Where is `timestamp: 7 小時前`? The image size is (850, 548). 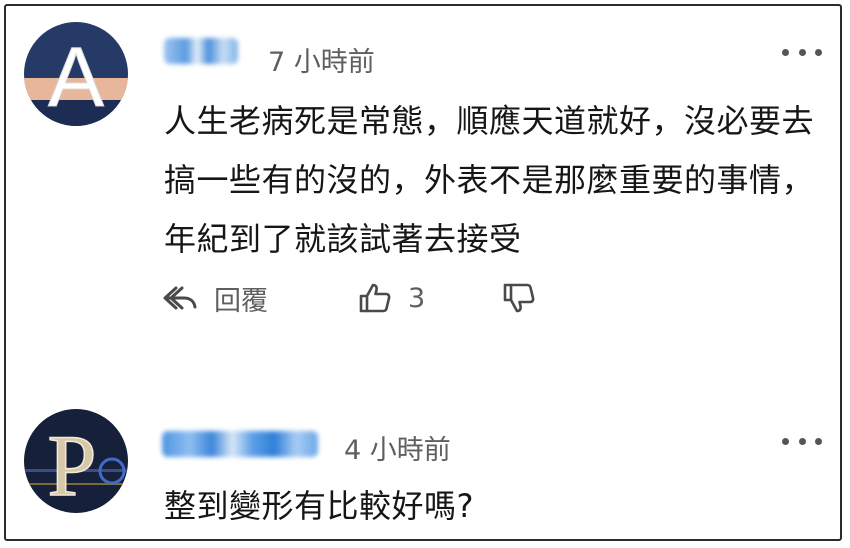 timestamp: 7 小時前 is located at coordinates (321, 62).